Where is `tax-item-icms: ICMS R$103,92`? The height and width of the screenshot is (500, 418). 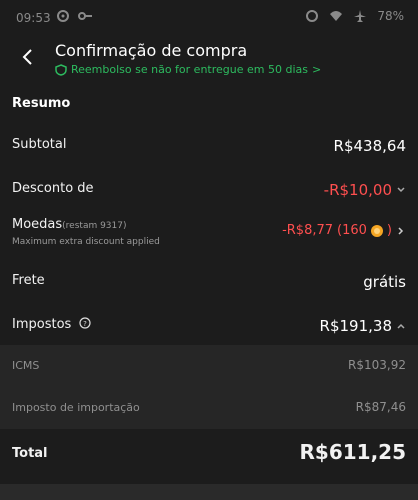
tax-item-icms: ICMS R$103,92 is located at coordinates (209, 366).